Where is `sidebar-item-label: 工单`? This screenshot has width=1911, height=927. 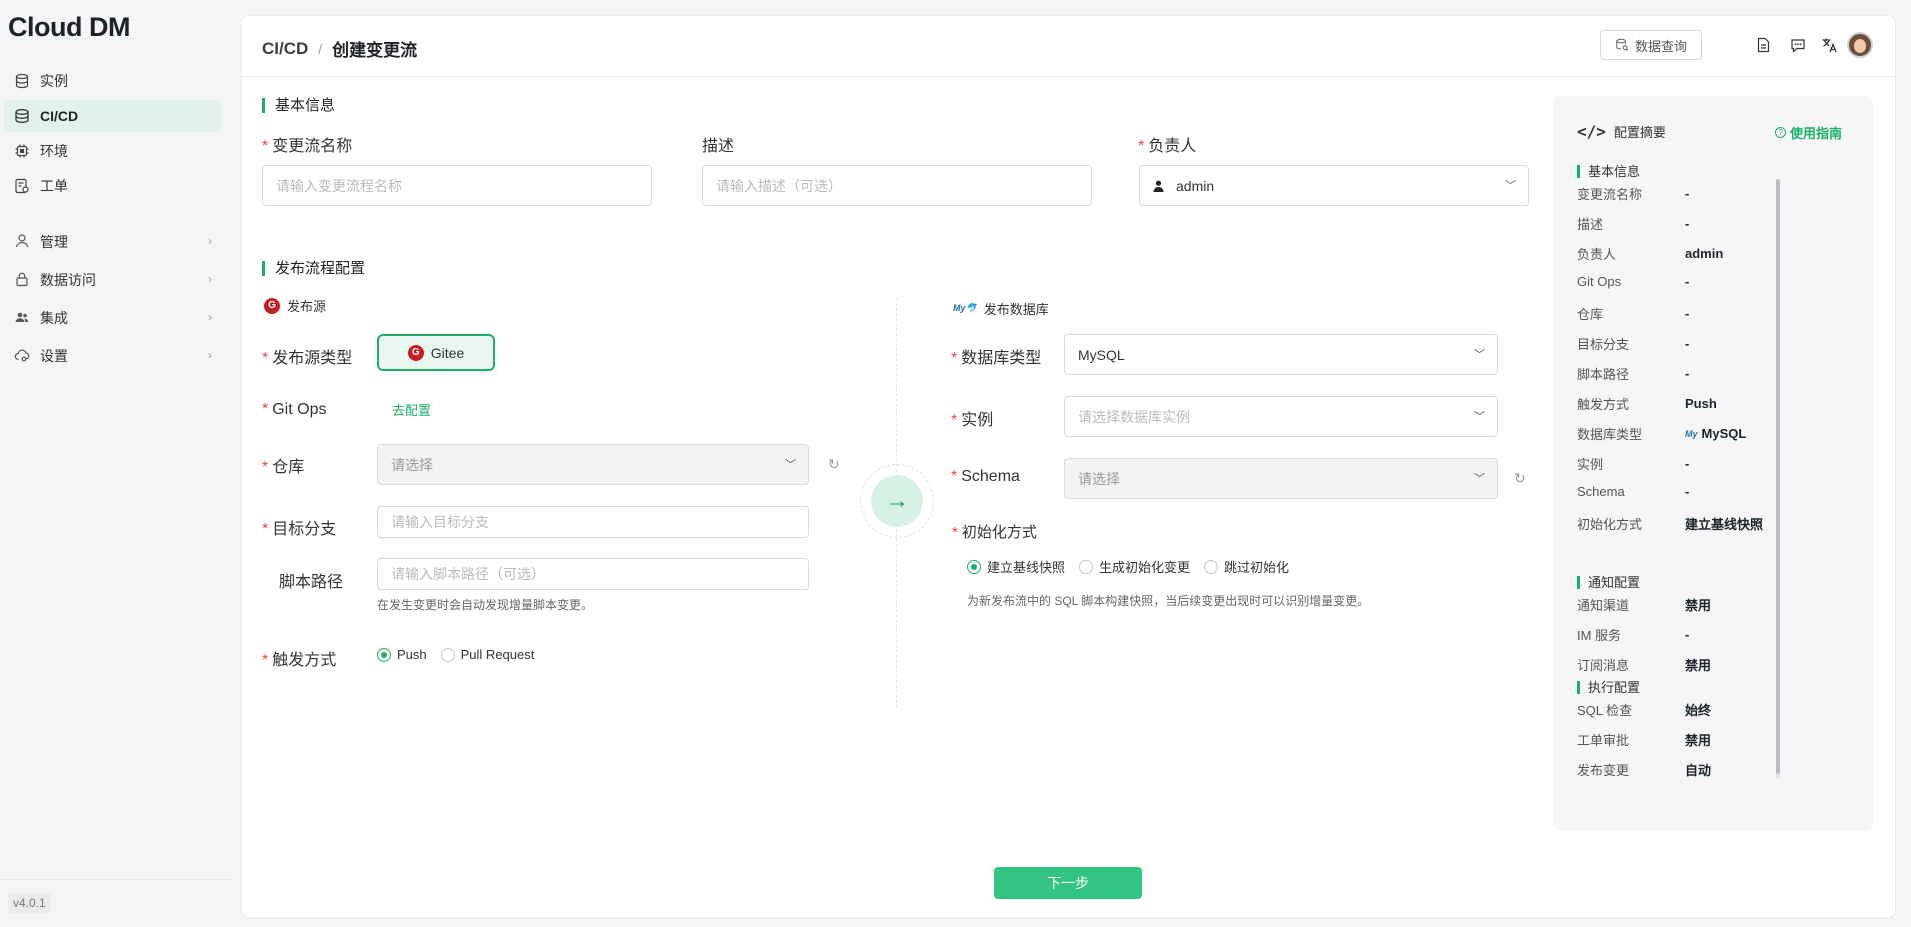 sidebar-item-label: 工单 is located at coordinates (54, 186).